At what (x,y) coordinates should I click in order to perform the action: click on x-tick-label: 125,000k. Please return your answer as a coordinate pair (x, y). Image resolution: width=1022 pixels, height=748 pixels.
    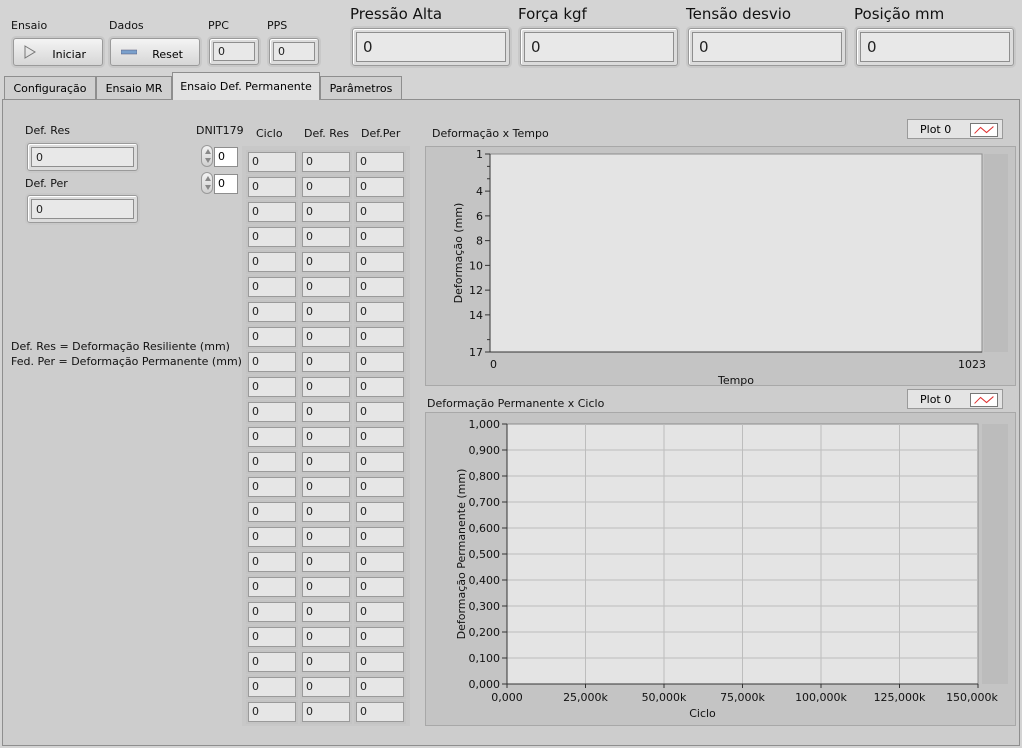
    Looking at the image, I should click on (900, 697).